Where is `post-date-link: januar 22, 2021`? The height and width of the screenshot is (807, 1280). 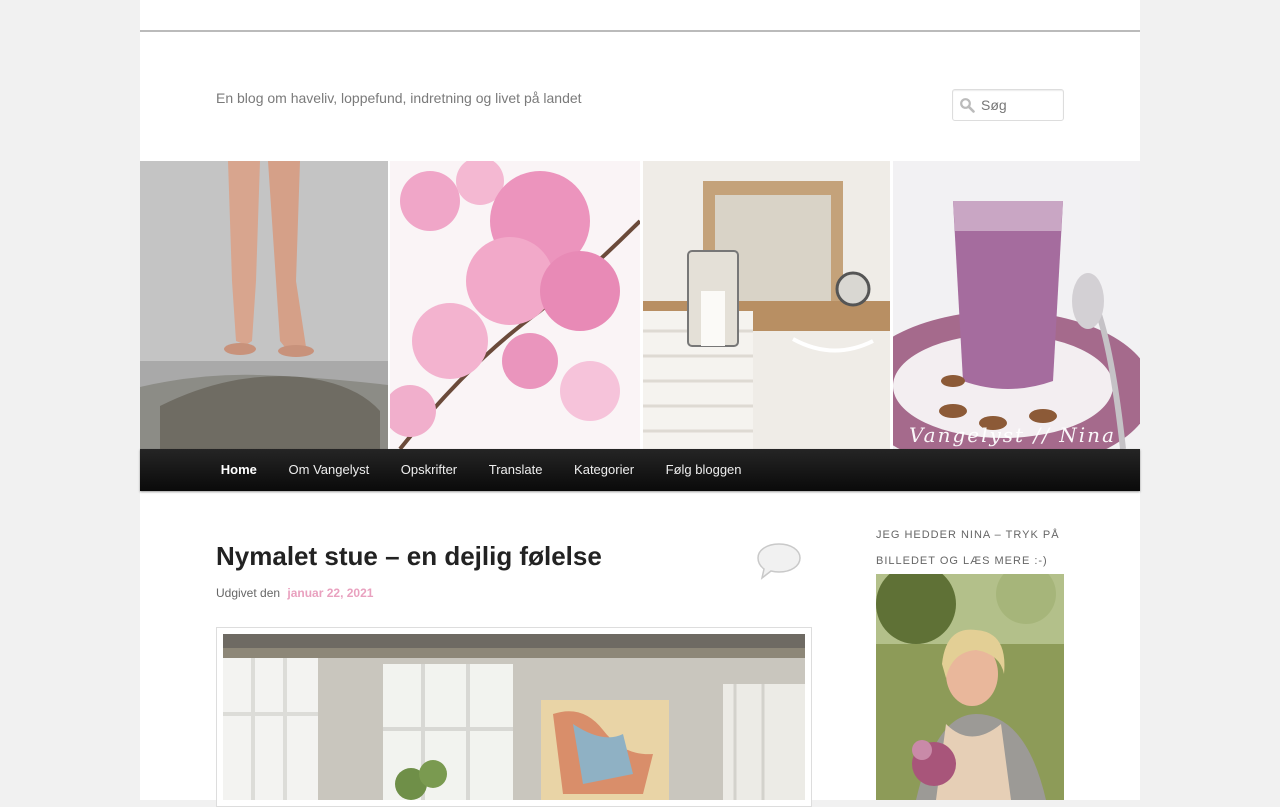
post-date-link: januar 22, 2021 is located at coordinates (330, 593).